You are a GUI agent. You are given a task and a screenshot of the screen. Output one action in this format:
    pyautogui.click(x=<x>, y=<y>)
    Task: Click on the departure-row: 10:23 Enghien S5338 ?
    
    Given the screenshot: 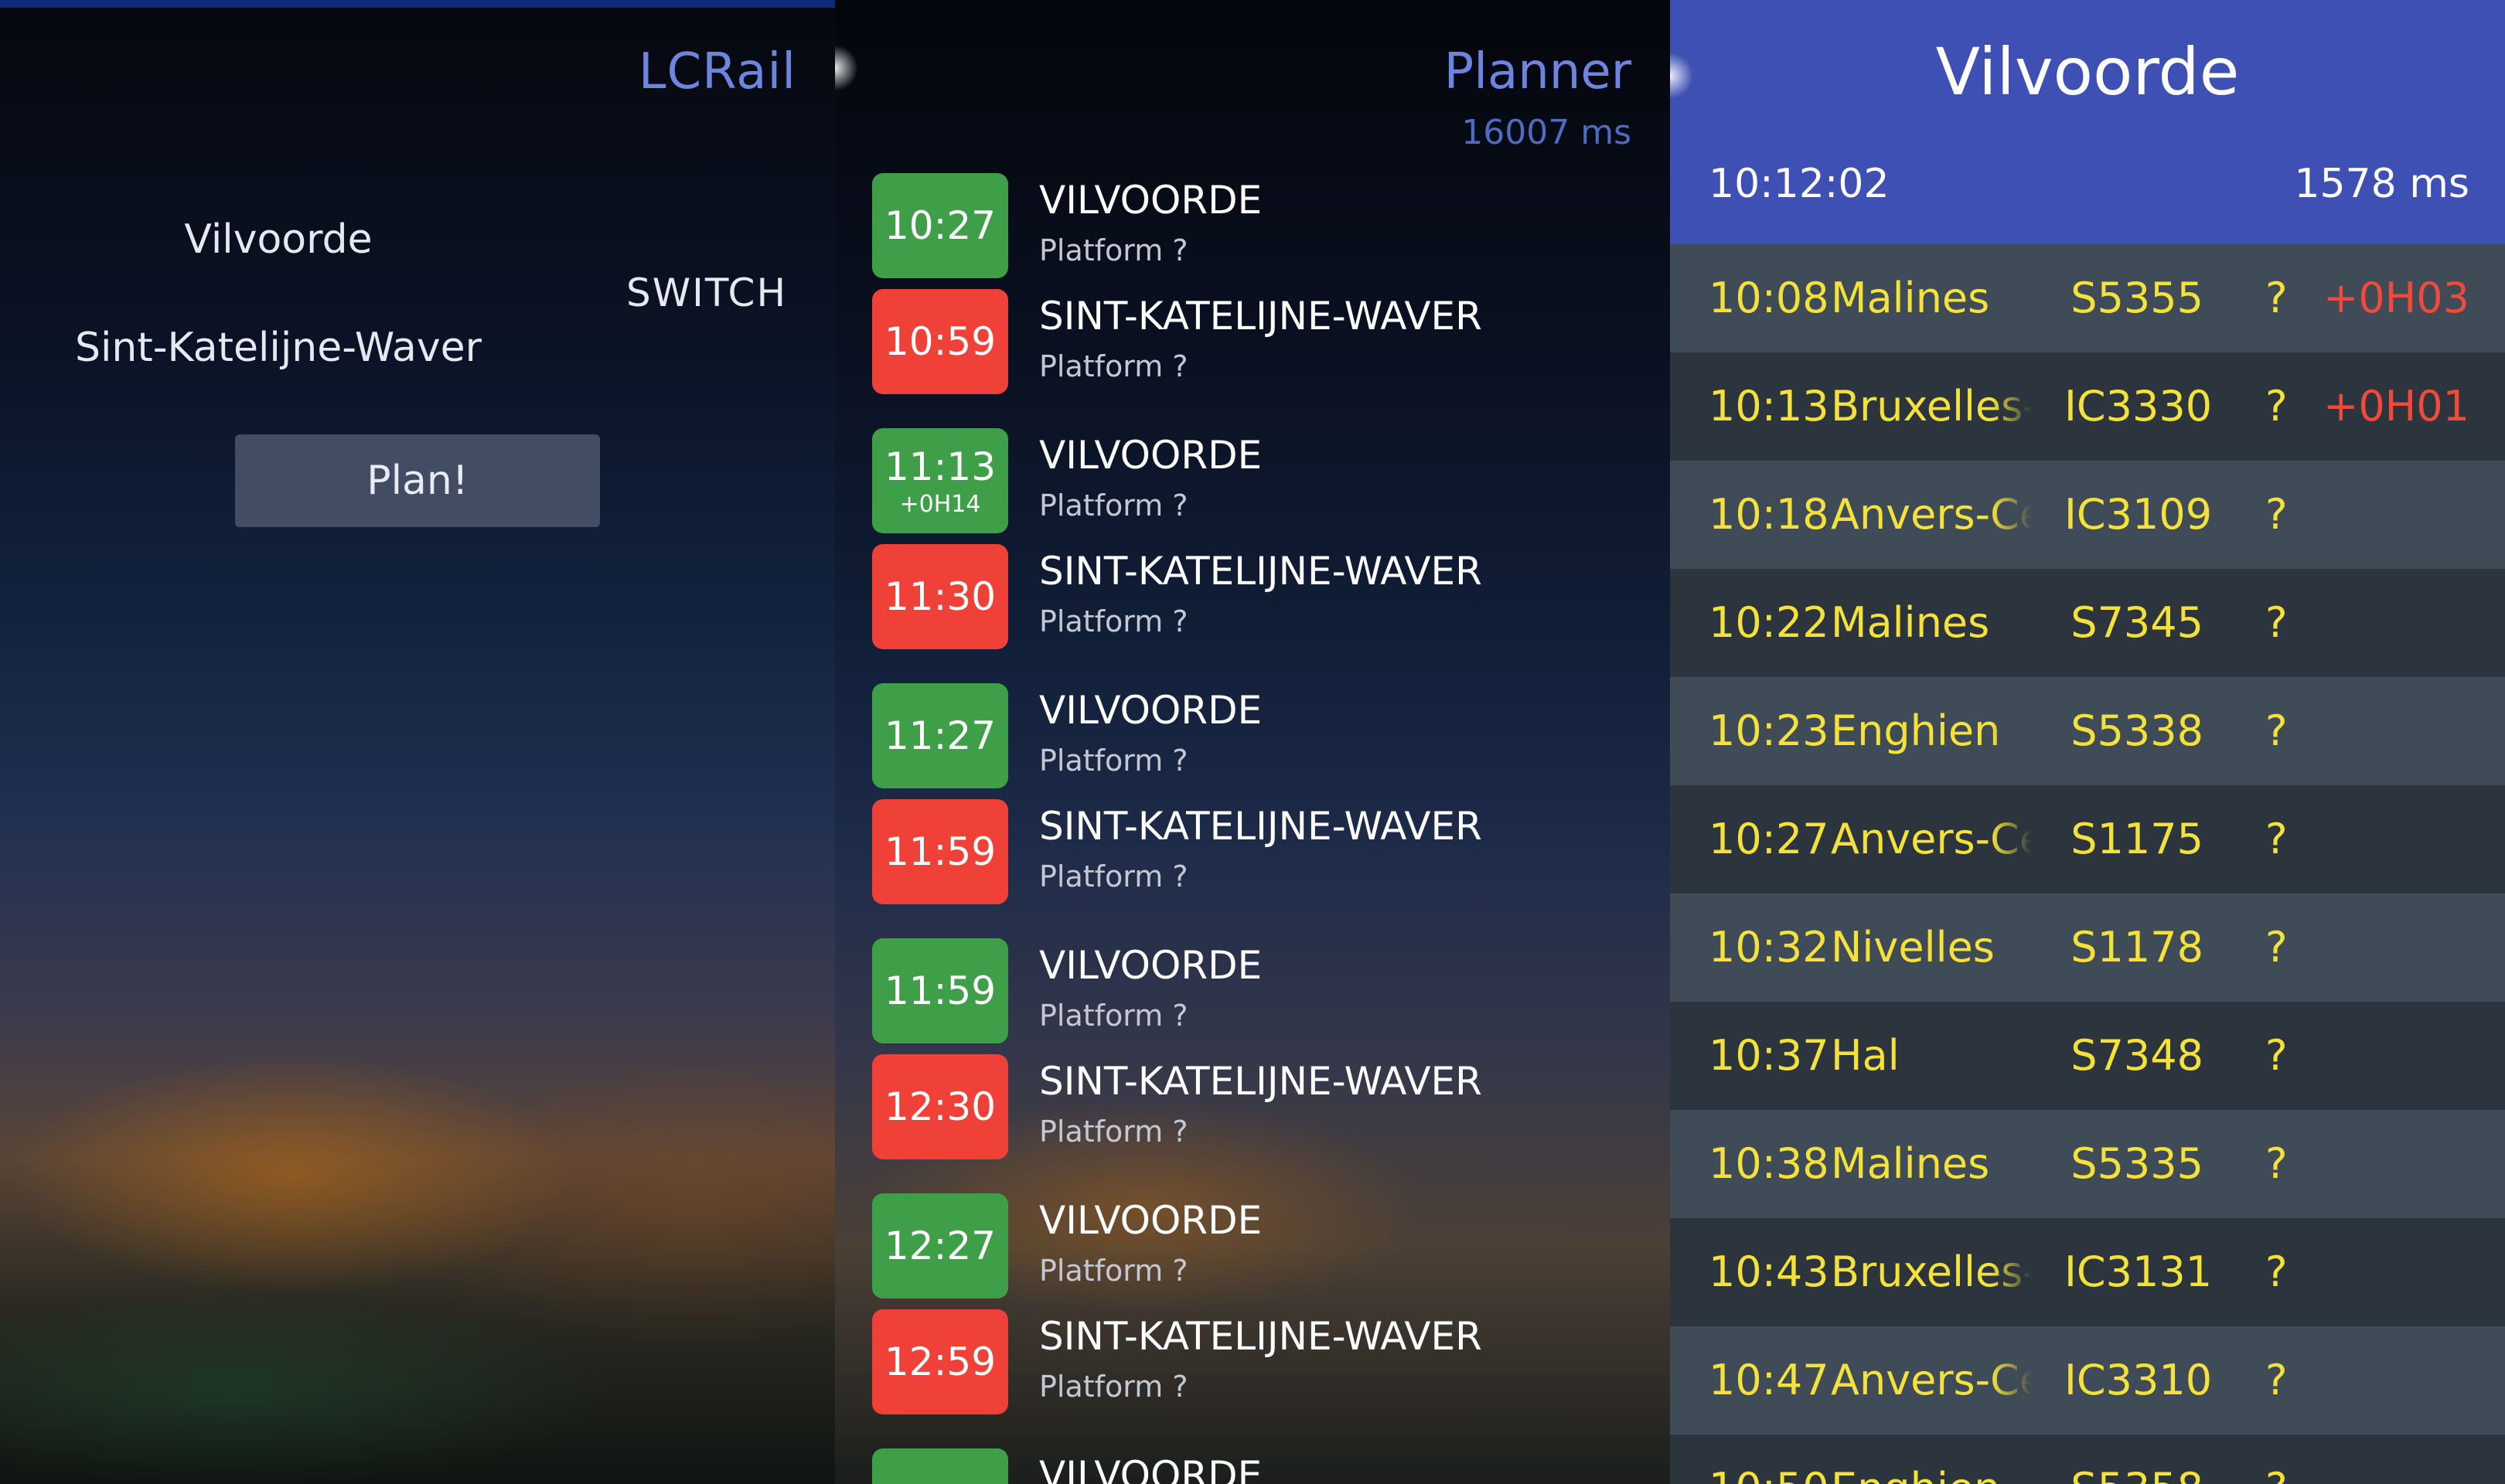 What is the action you would take?
    pyautogui.click(x=2087, y=731)
    